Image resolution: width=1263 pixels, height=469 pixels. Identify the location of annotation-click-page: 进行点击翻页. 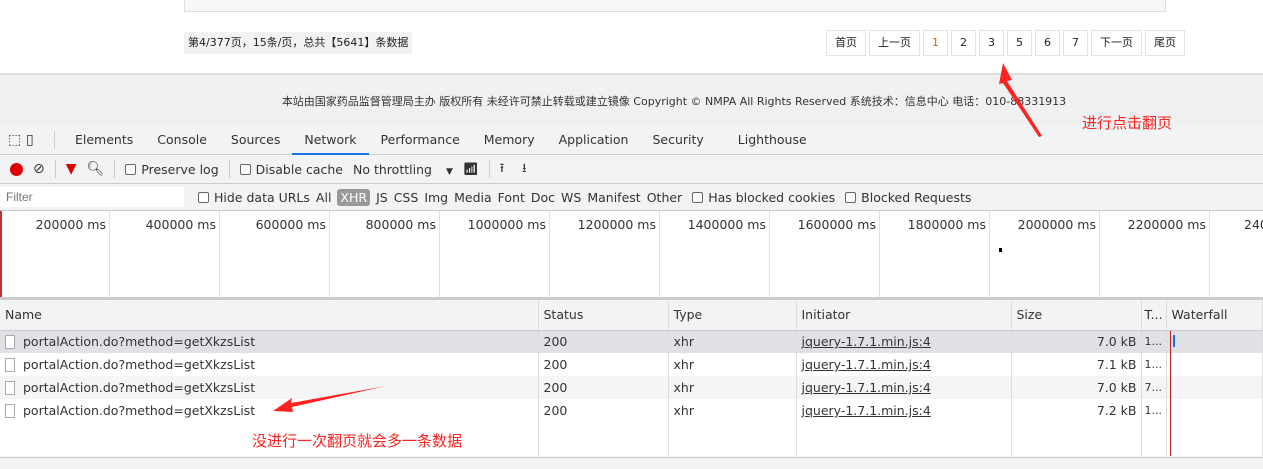
(1127, 123).